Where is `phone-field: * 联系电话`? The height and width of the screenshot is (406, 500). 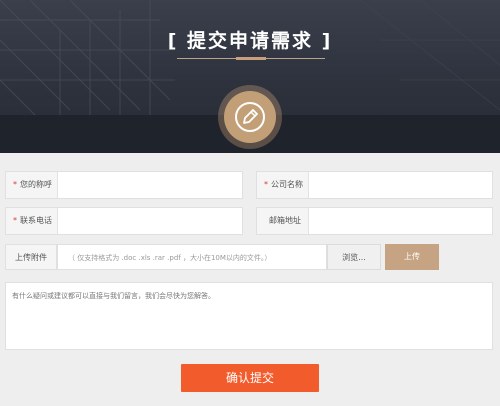
phone-field: * 联系电话 is located at coordinates (125, 221).